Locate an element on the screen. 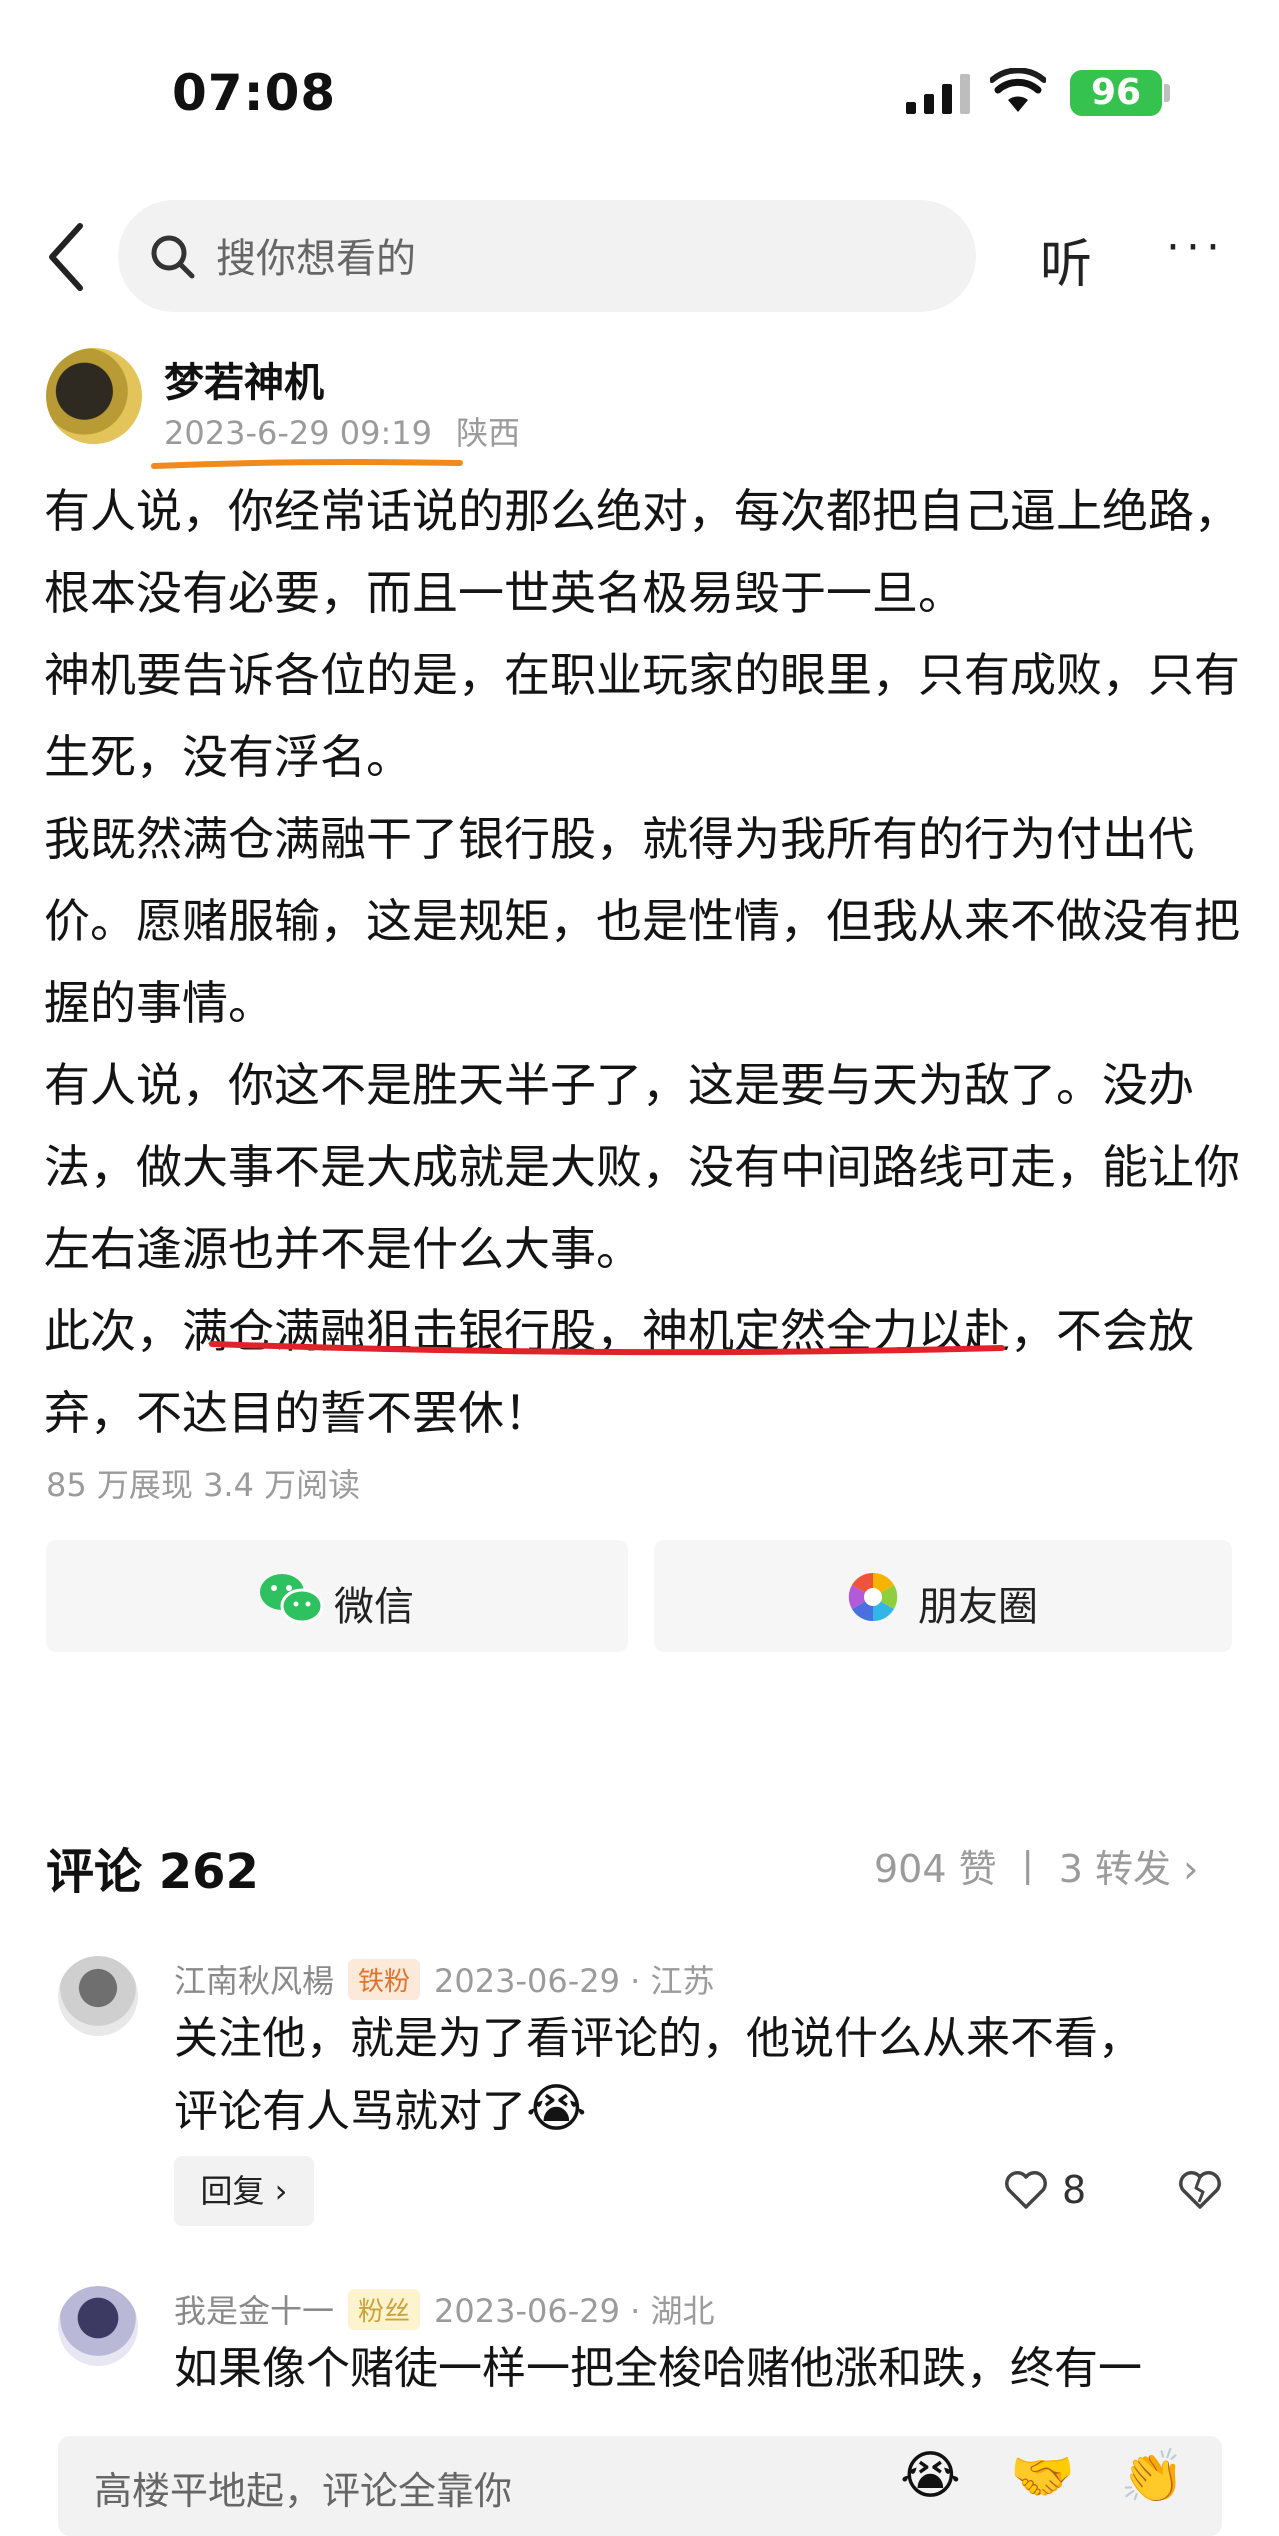  clapping-emoji-icon: 👏 is located at coordinates (1152, 2476).